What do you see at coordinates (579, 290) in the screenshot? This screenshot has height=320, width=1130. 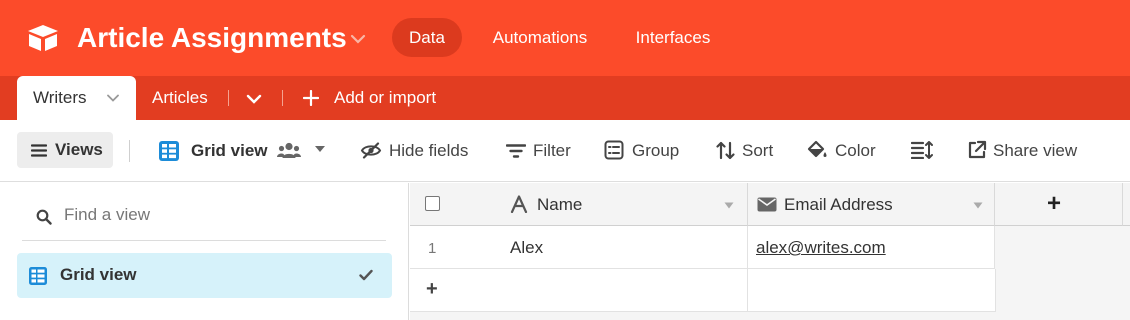 I see `add-row-button: +` at bounding box center [579, 290].